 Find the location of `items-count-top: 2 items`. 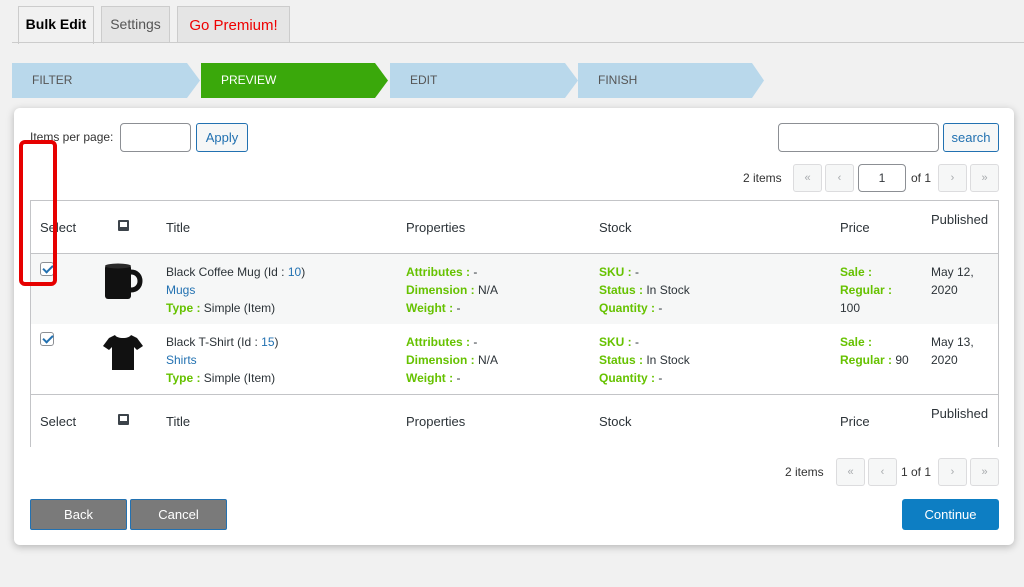

items-count-top: 2 items is located at coordinates (762, 178).